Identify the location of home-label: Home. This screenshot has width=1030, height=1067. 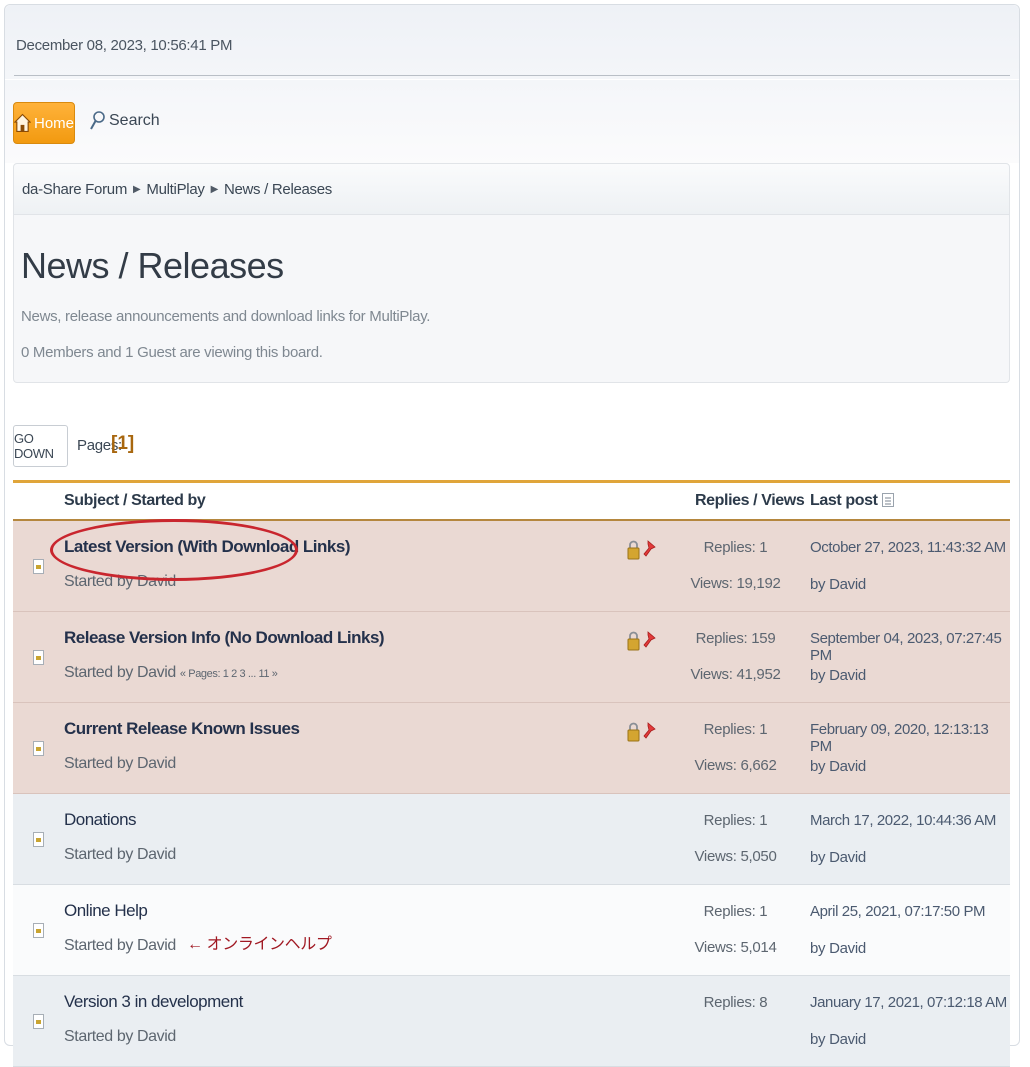
(53, 123).